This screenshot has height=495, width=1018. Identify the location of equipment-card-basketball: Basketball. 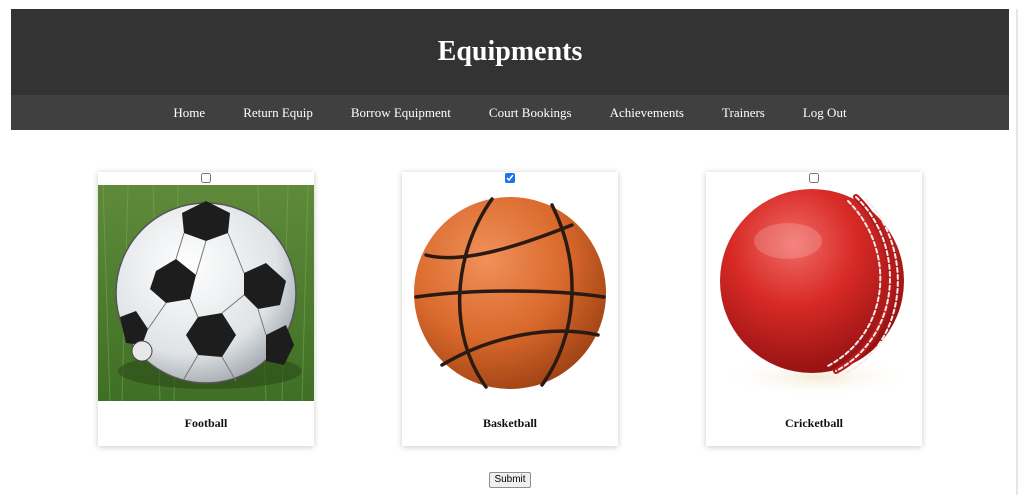
(510, 309).